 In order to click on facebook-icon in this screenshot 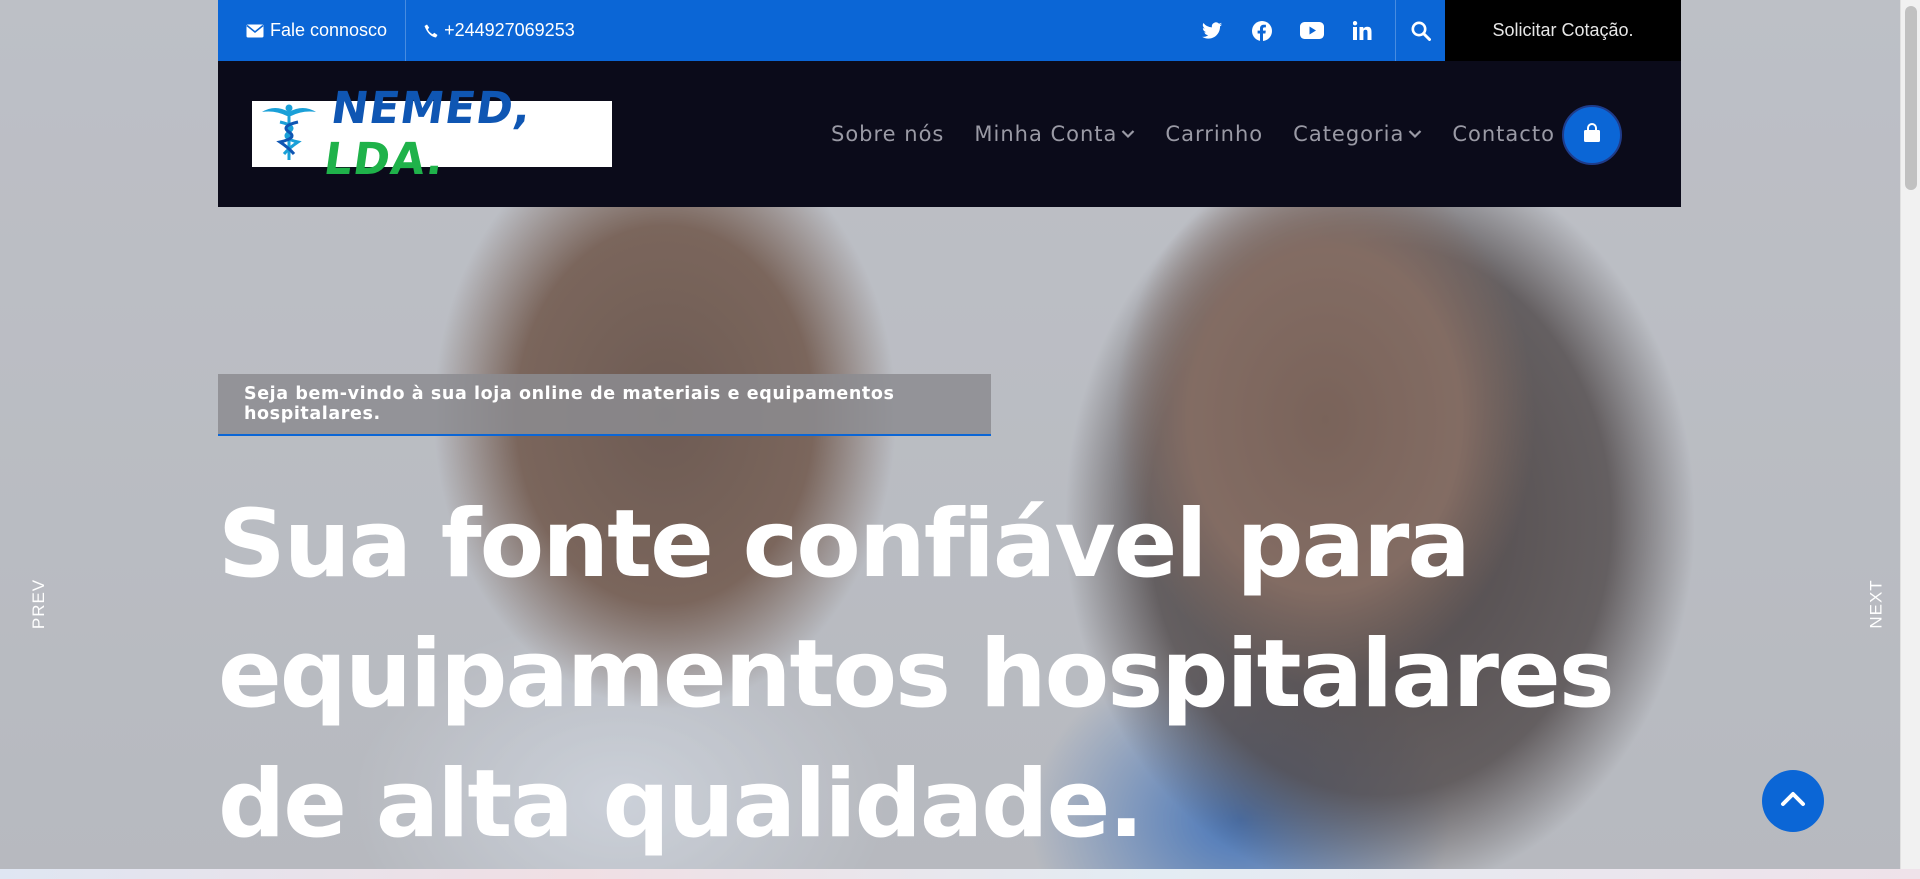, I will do `click(1262, 30)`.